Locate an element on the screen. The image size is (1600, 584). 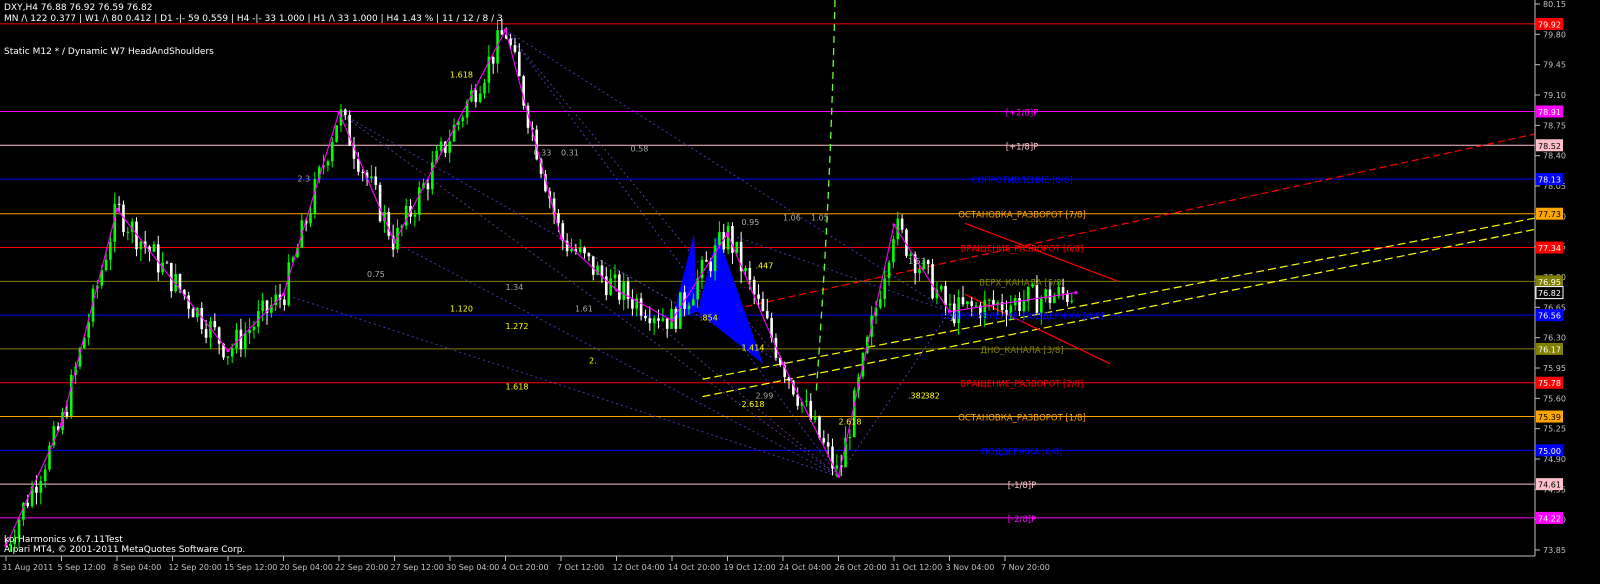
level-tag-12: 74.61 is located at coordinates (1549, 485).